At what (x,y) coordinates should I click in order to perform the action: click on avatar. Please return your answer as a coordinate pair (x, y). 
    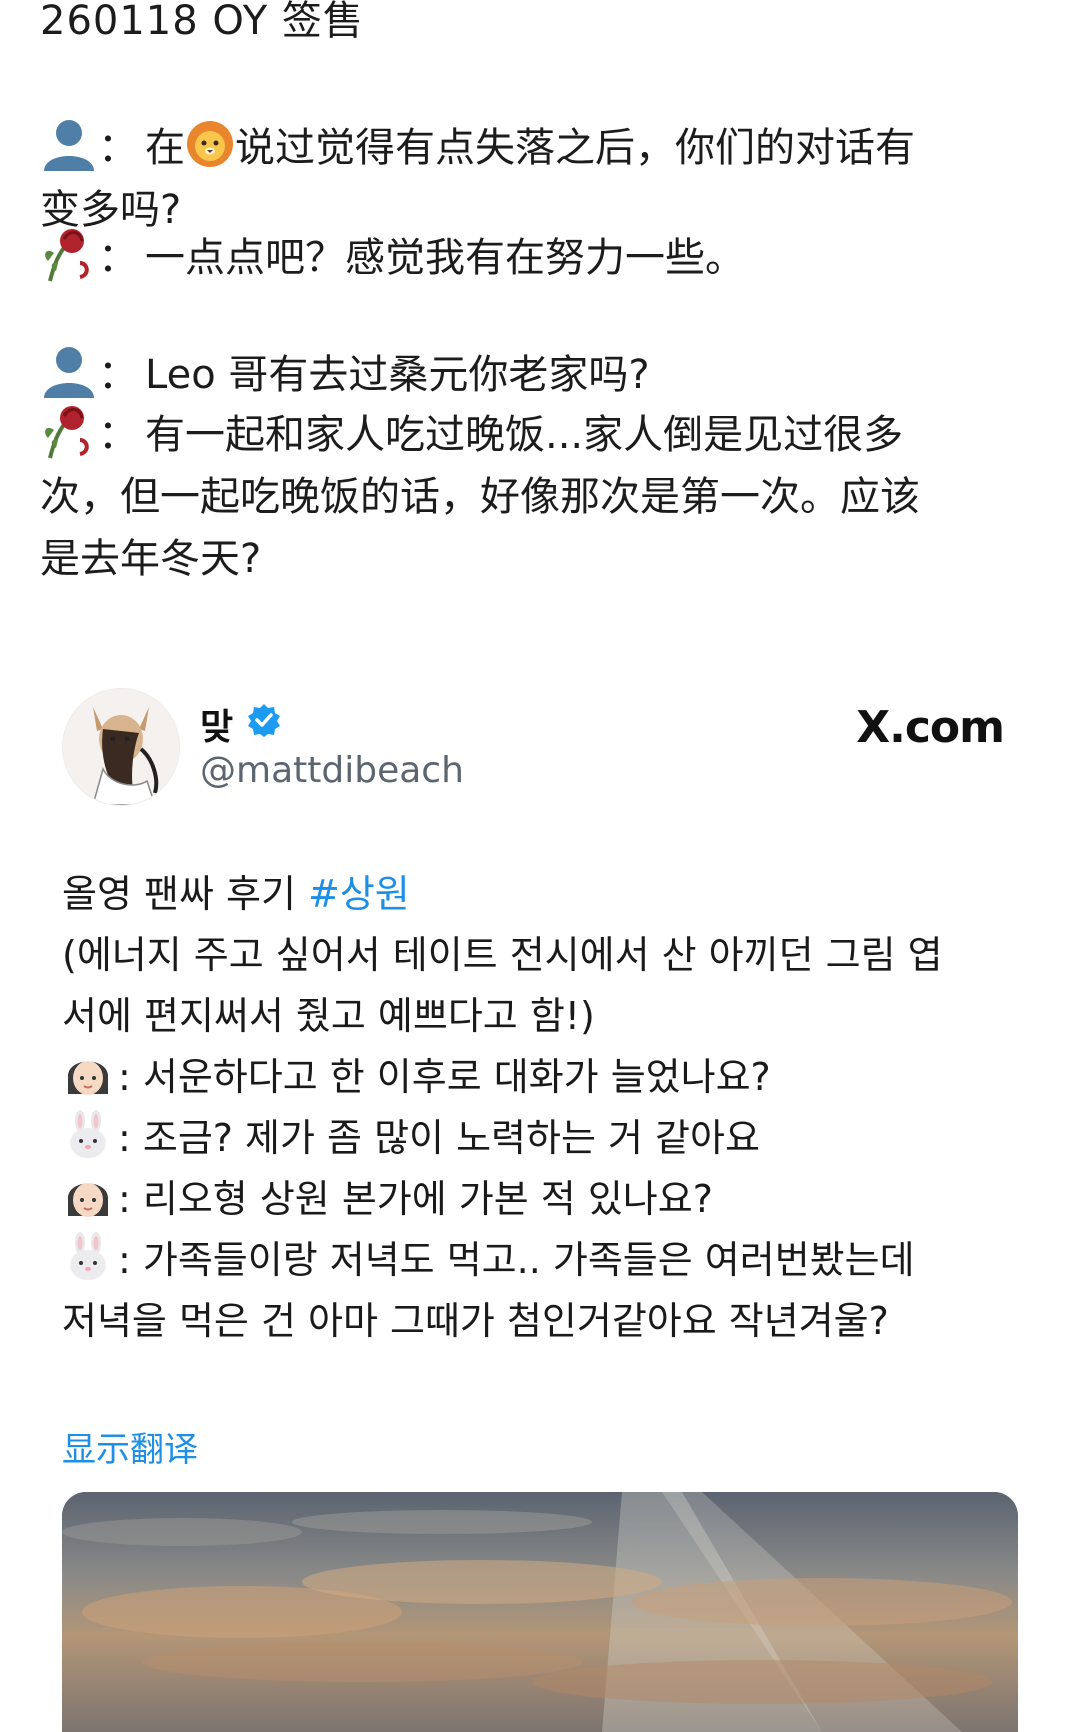
    Looking at the image, I should click on (121, 747).